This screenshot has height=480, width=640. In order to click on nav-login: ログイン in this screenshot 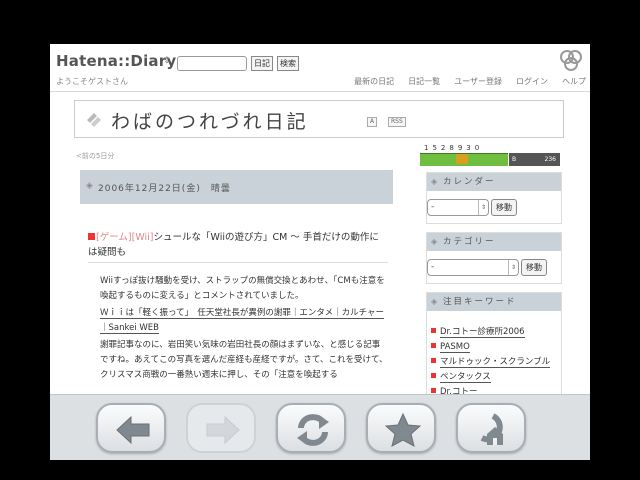, I will do `click(532, 81)`.